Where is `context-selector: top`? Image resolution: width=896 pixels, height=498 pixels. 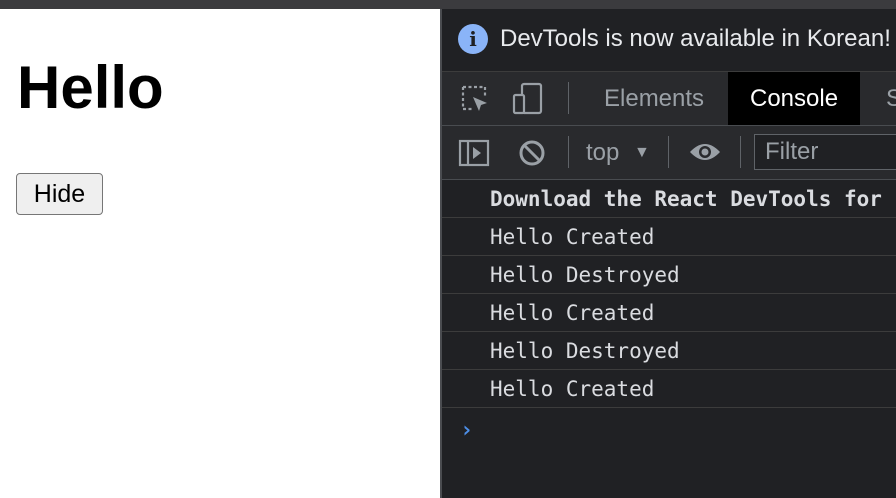
context-selector: top is located at coordinates (602, 152).